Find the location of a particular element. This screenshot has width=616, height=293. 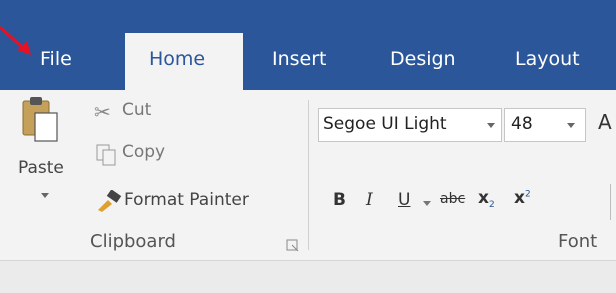

font-group-label: Font is located at coordinates (578, 241).